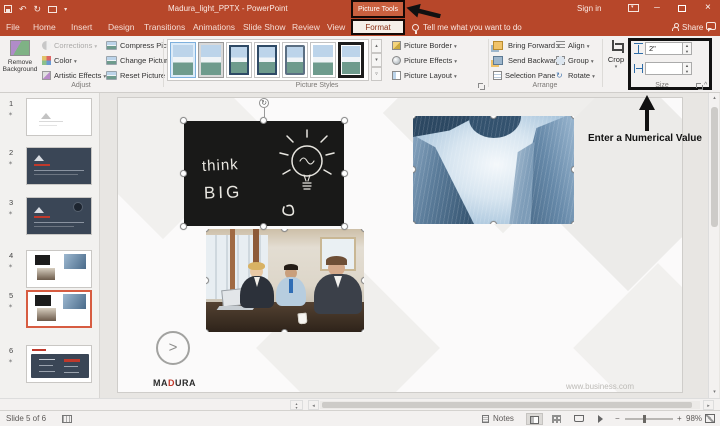 This screenshot has height=426, width=720. I want to click on tab-review: Review, so click(306, 27).